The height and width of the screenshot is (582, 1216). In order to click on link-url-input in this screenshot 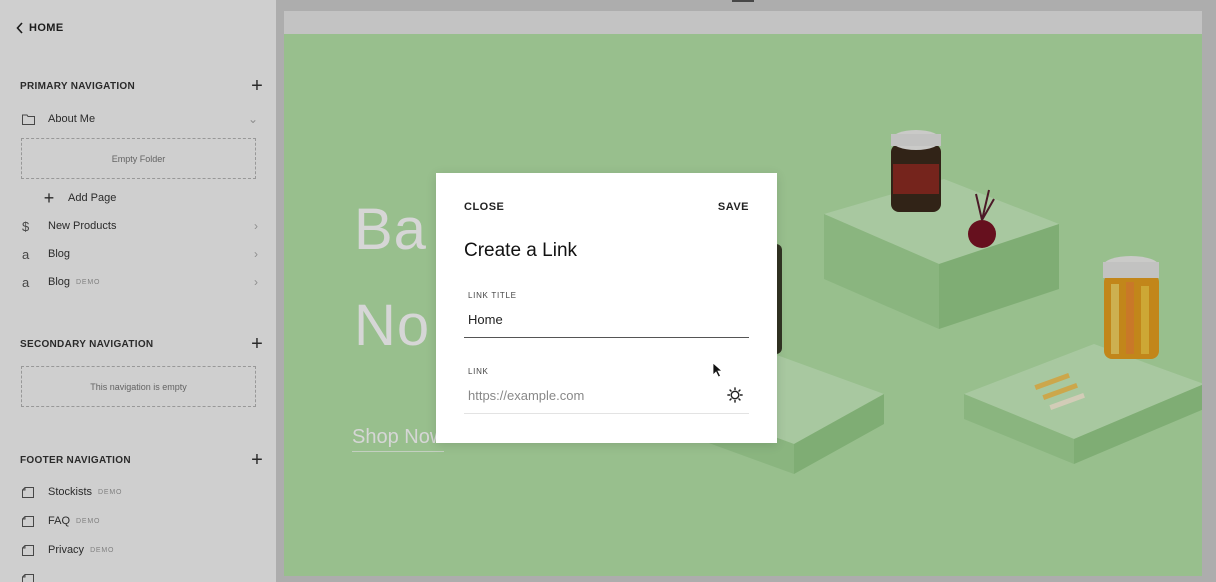, I will do `click(589, 395)`.